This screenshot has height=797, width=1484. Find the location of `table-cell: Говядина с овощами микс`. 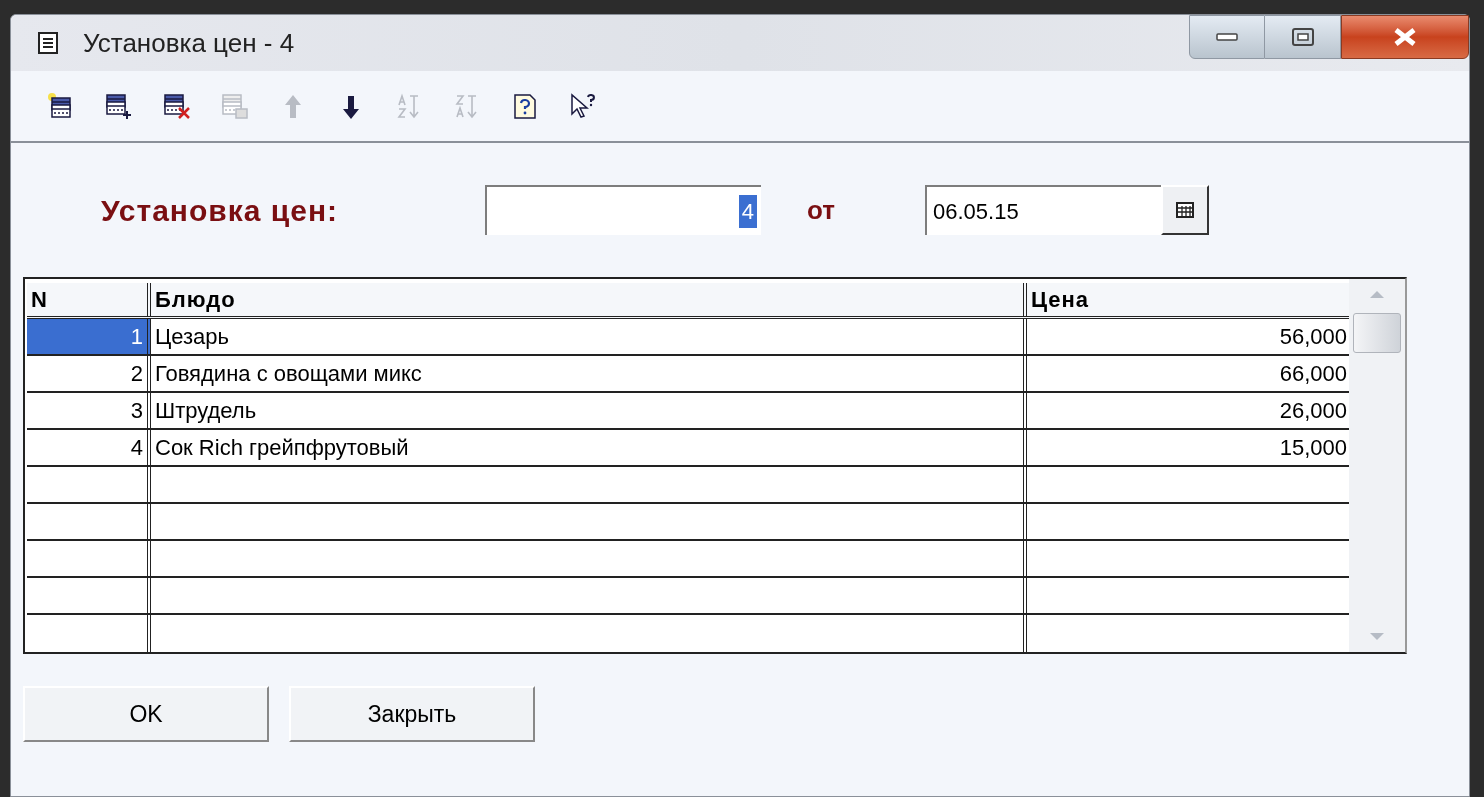

table-cell: Говядина с овощами микс is located at coordinates (589, 373).